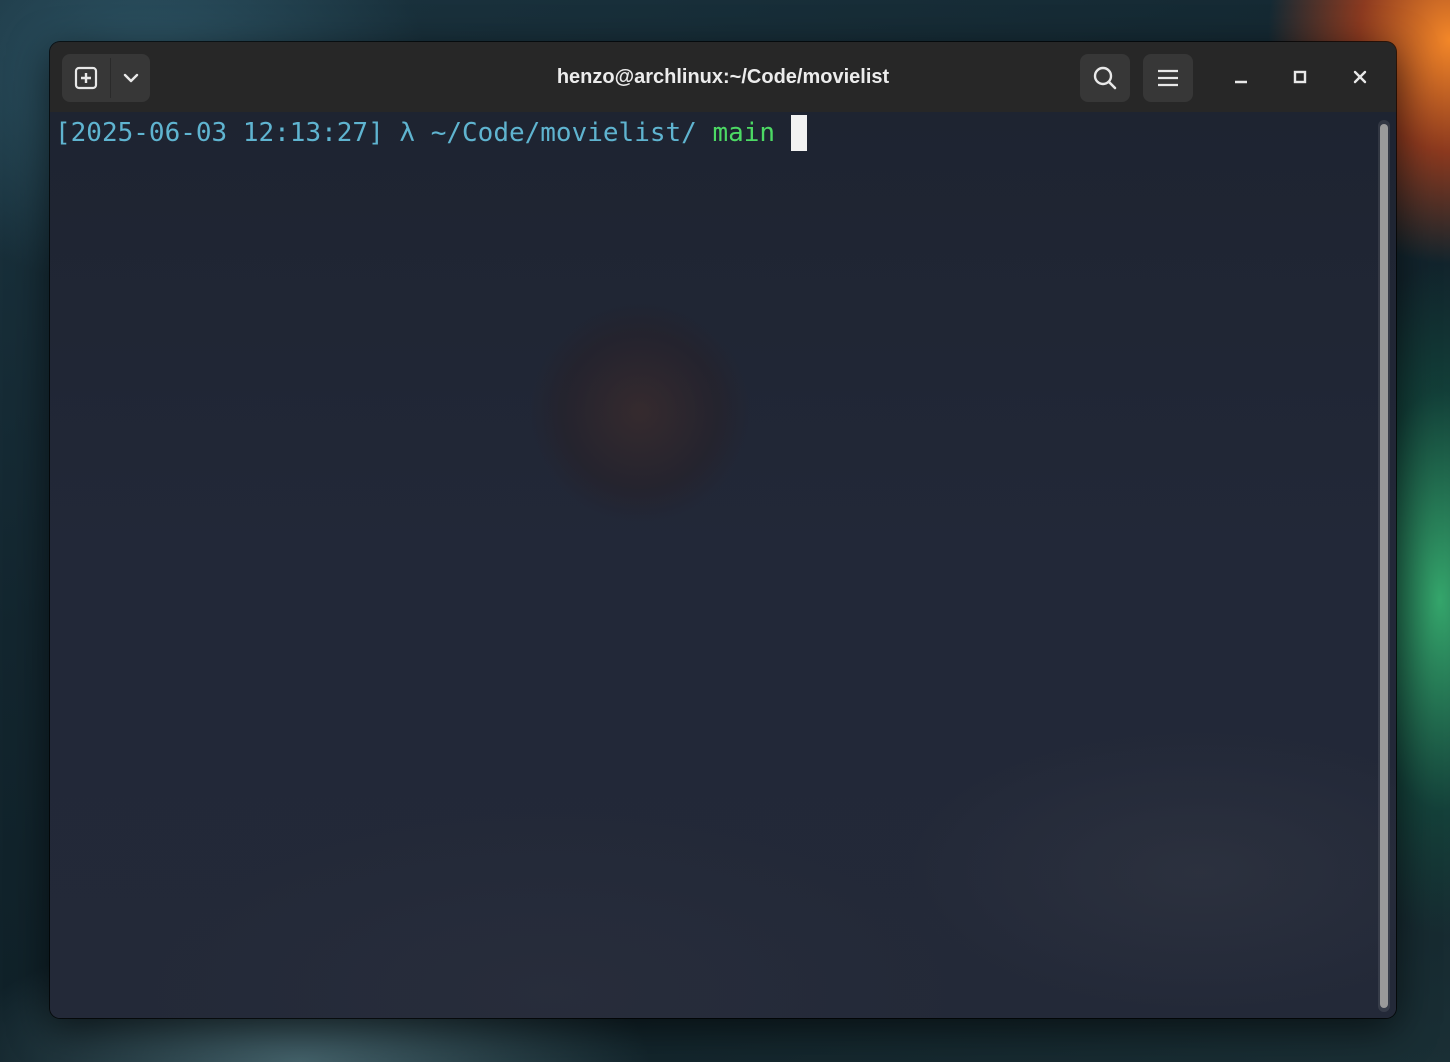 Image resolution: width=1450 pixels, height=1062 pixels. I want to click on maximize-button, so click(1300, 77).